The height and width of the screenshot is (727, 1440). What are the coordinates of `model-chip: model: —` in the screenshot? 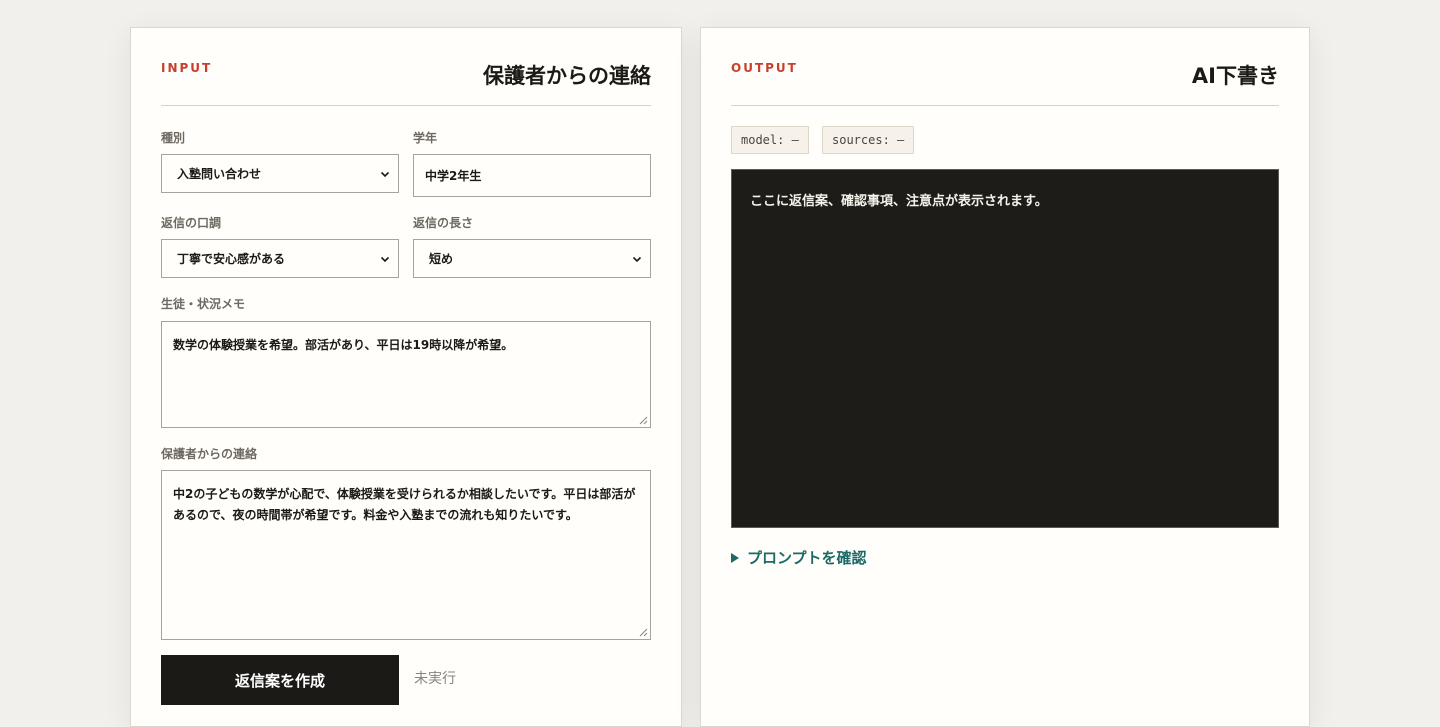 It's located at (770, 140).